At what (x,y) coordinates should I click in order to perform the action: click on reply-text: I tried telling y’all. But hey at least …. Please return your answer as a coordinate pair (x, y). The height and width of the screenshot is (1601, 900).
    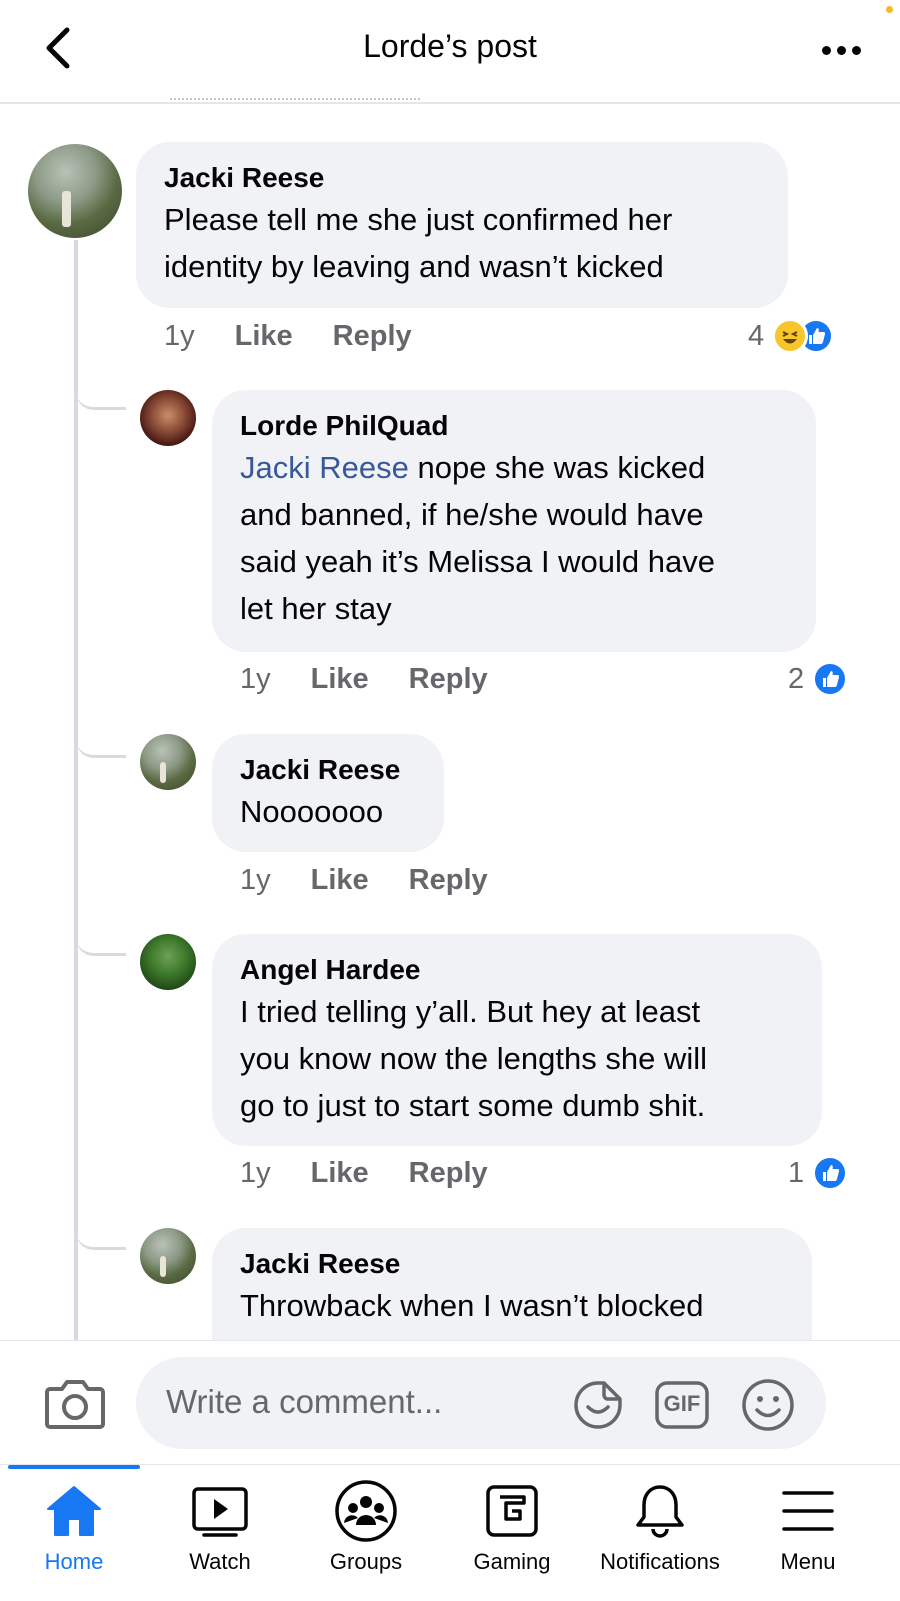
    Looking at the image, I should click on (473, 1058).